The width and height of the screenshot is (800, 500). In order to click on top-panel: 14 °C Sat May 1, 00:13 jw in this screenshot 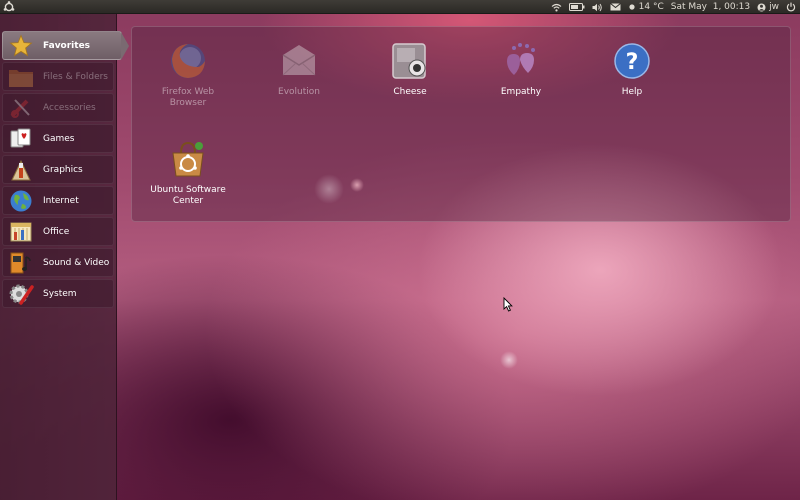, I will do `click(400, 7)`.